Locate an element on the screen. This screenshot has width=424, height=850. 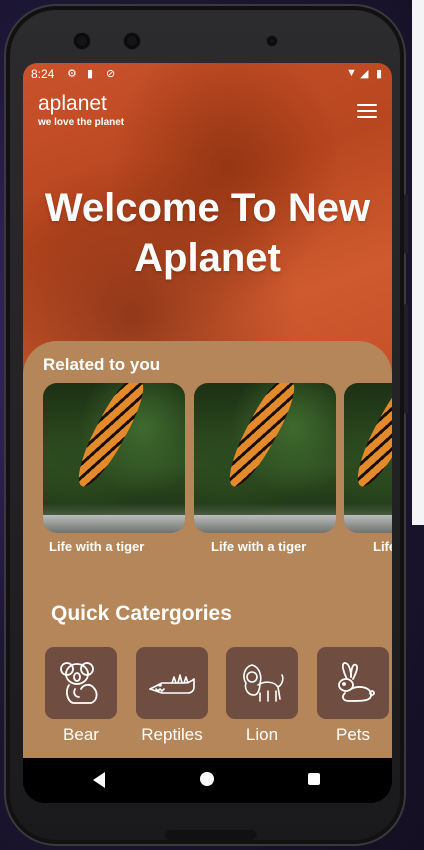
background-window-edge is located at coordinates (418, 262).